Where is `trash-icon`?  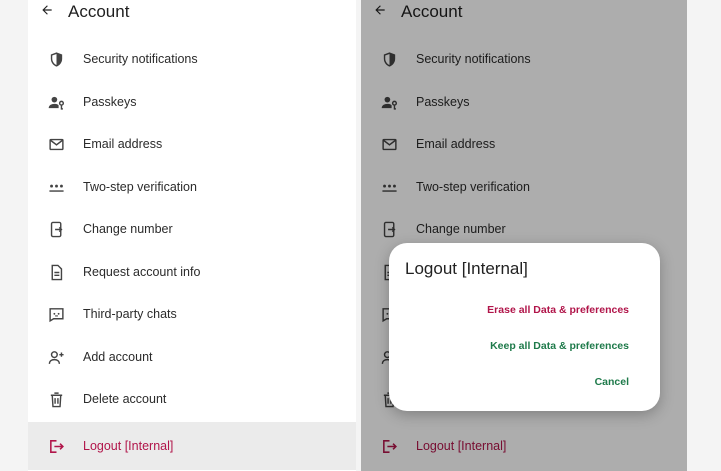
trash-icon is located at coordinates (56, 399).